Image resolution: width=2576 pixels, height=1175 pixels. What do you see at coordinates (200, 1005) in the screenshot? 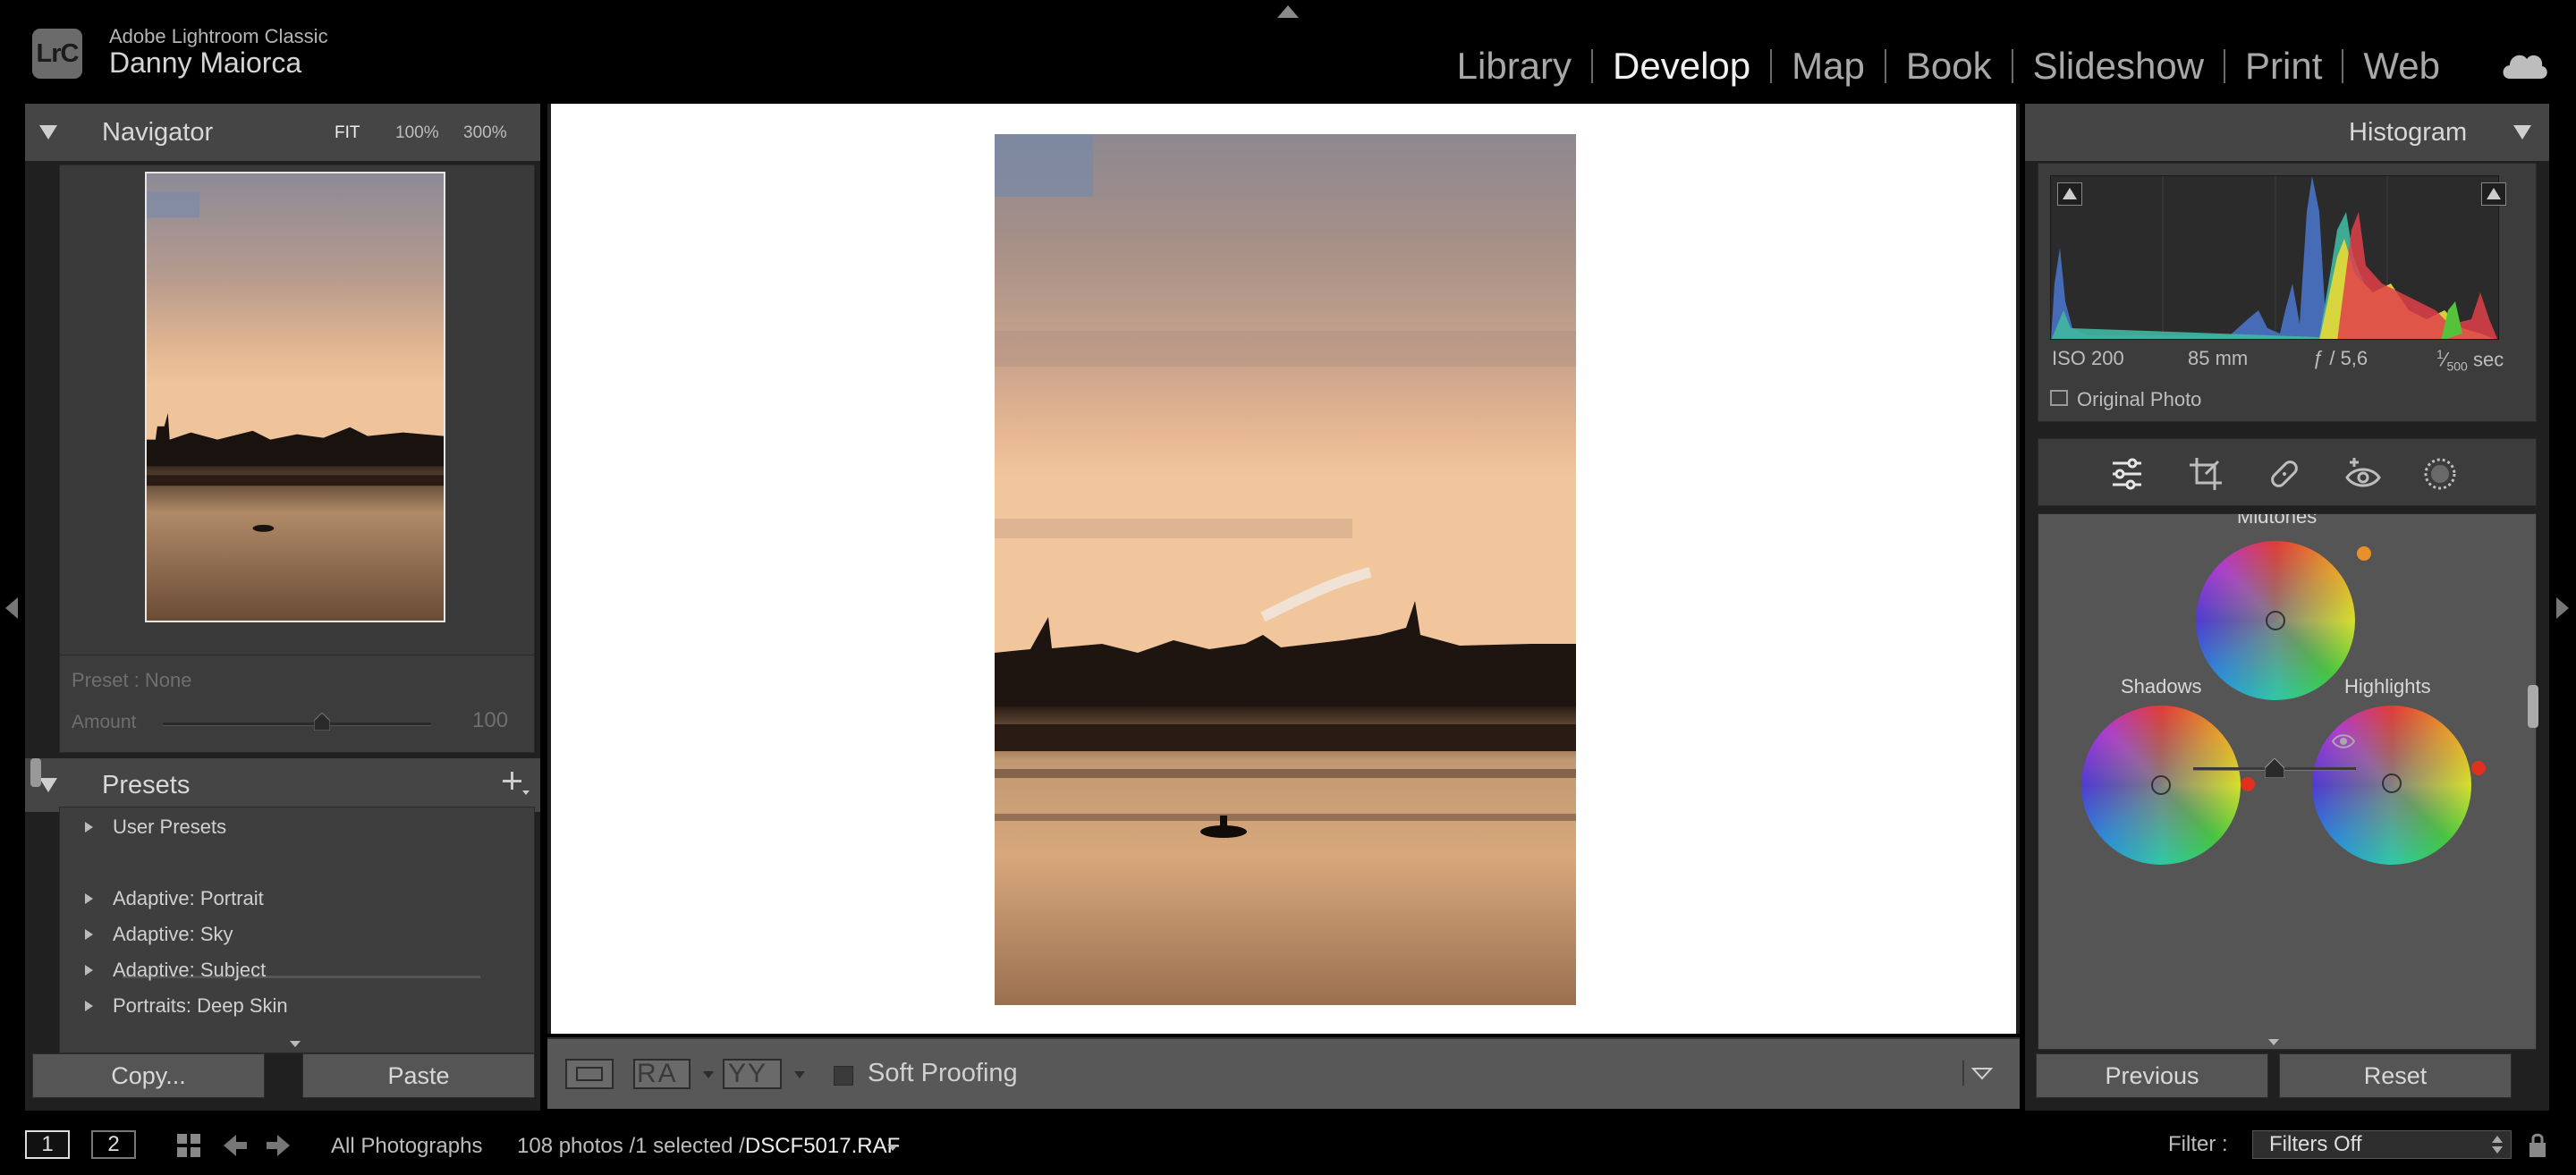
I see `preset-group-label: Portraits: Deep Skin` at bounding box center [200, 1005].